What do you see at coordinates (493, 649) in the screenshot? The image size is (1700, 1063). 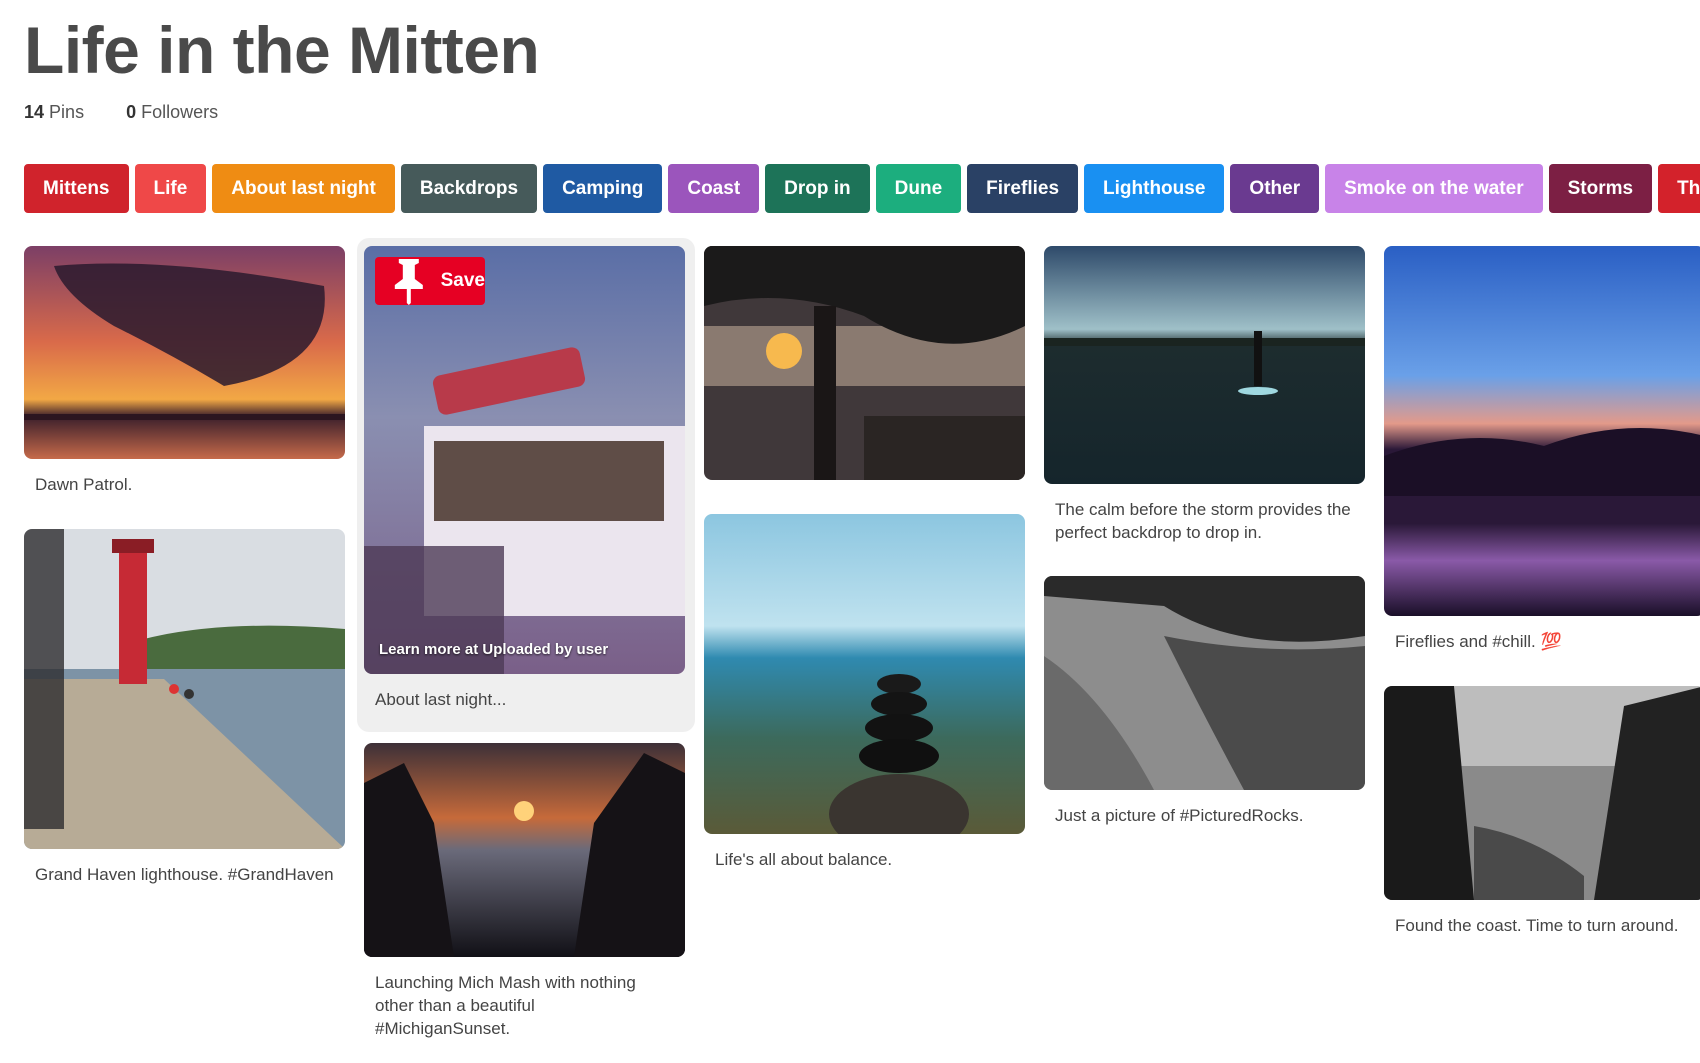 I see `learn-more-link: Learn more at Uploaded by user` at bounding box center [493, 649].